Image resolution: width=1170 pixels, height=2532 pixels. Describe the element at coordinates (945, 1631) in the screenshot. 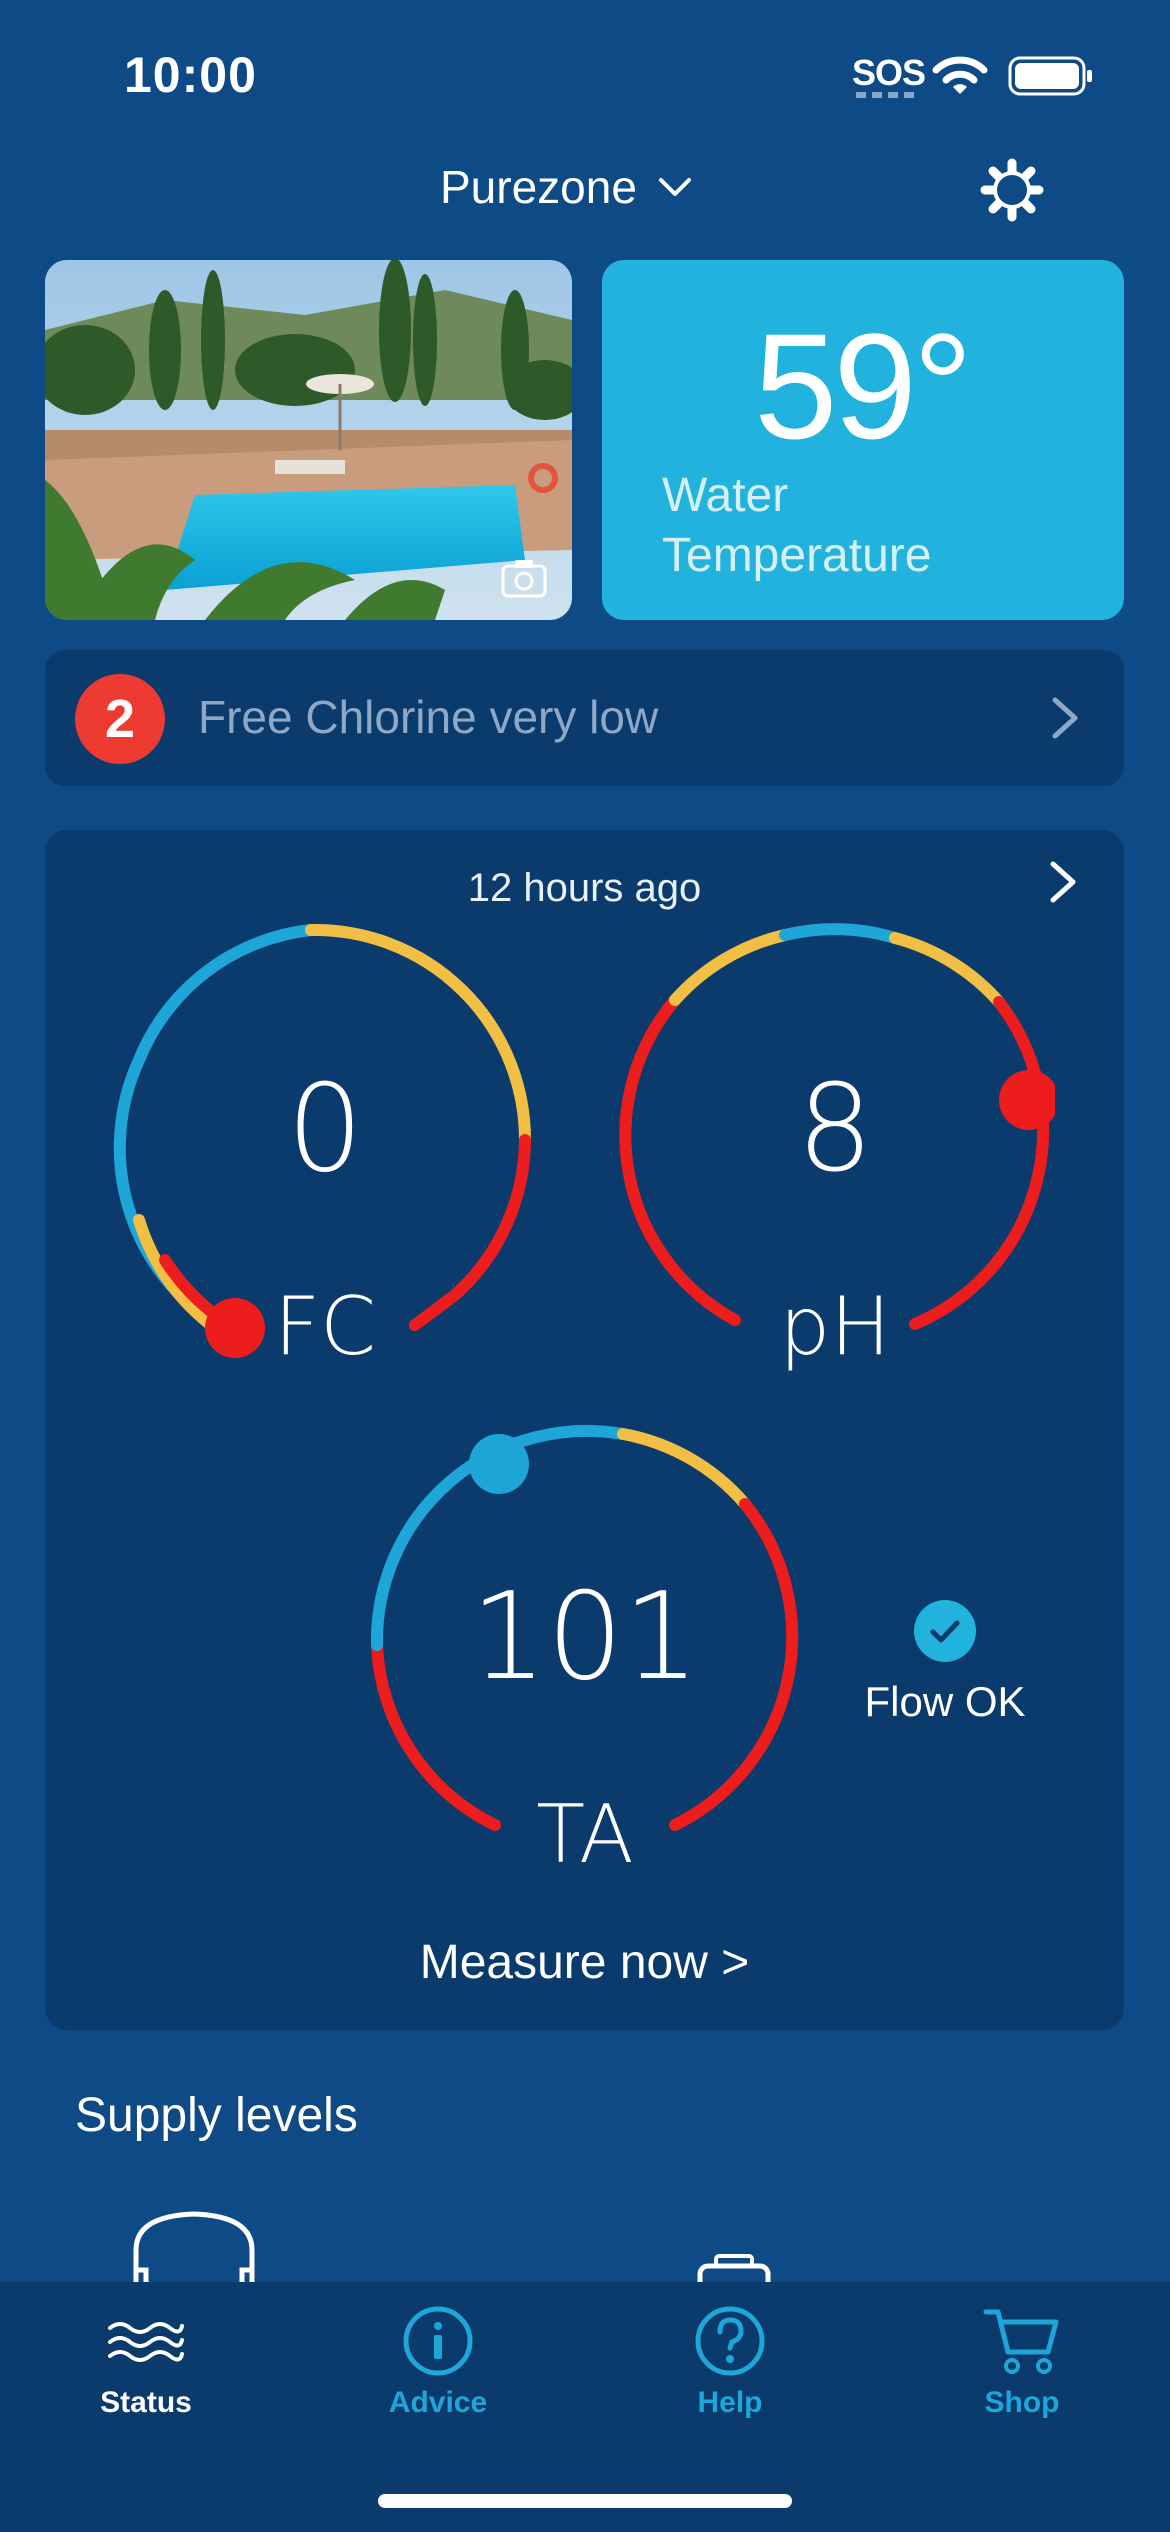

I see `check-circle-icon` at that location.